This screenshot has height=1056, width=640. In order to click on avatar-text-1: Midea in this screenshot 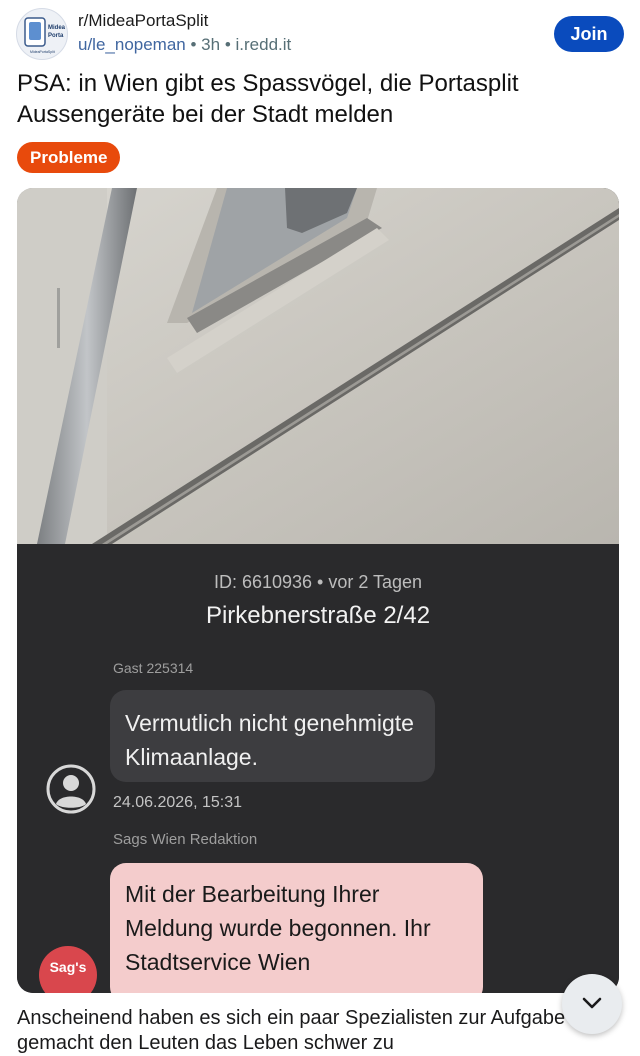, I will do `click(57, 28)`.